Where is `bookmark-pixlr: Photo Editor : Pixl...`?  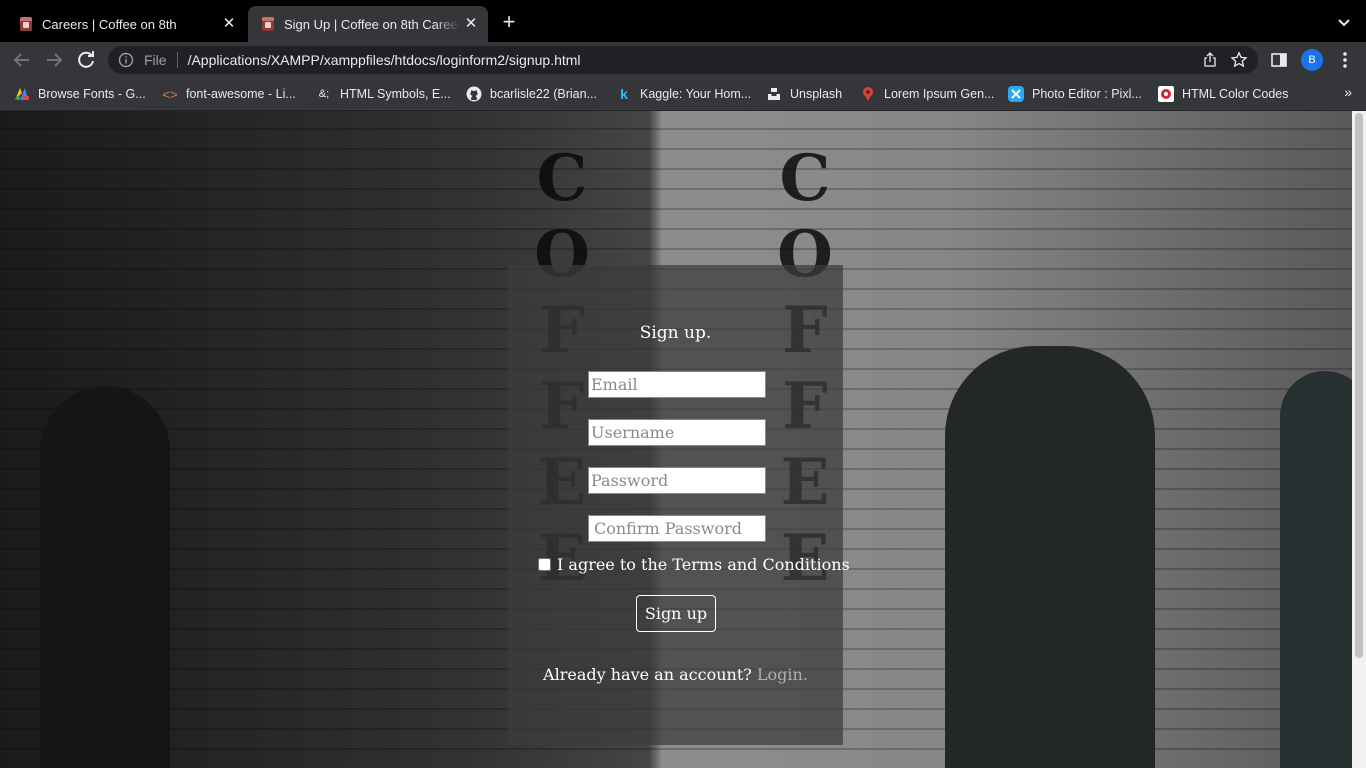
bookmark-pixlr: Photo Editor : Pixl... is located at coordinates (1075, 94).